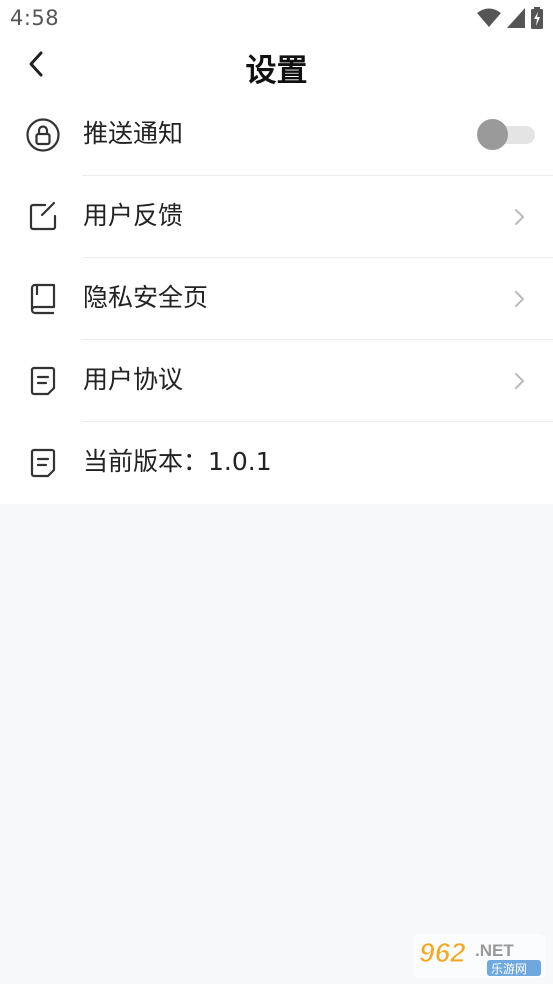  I want to click on watermark-logo: 962 .NET 乐游网, so click(479, 955).